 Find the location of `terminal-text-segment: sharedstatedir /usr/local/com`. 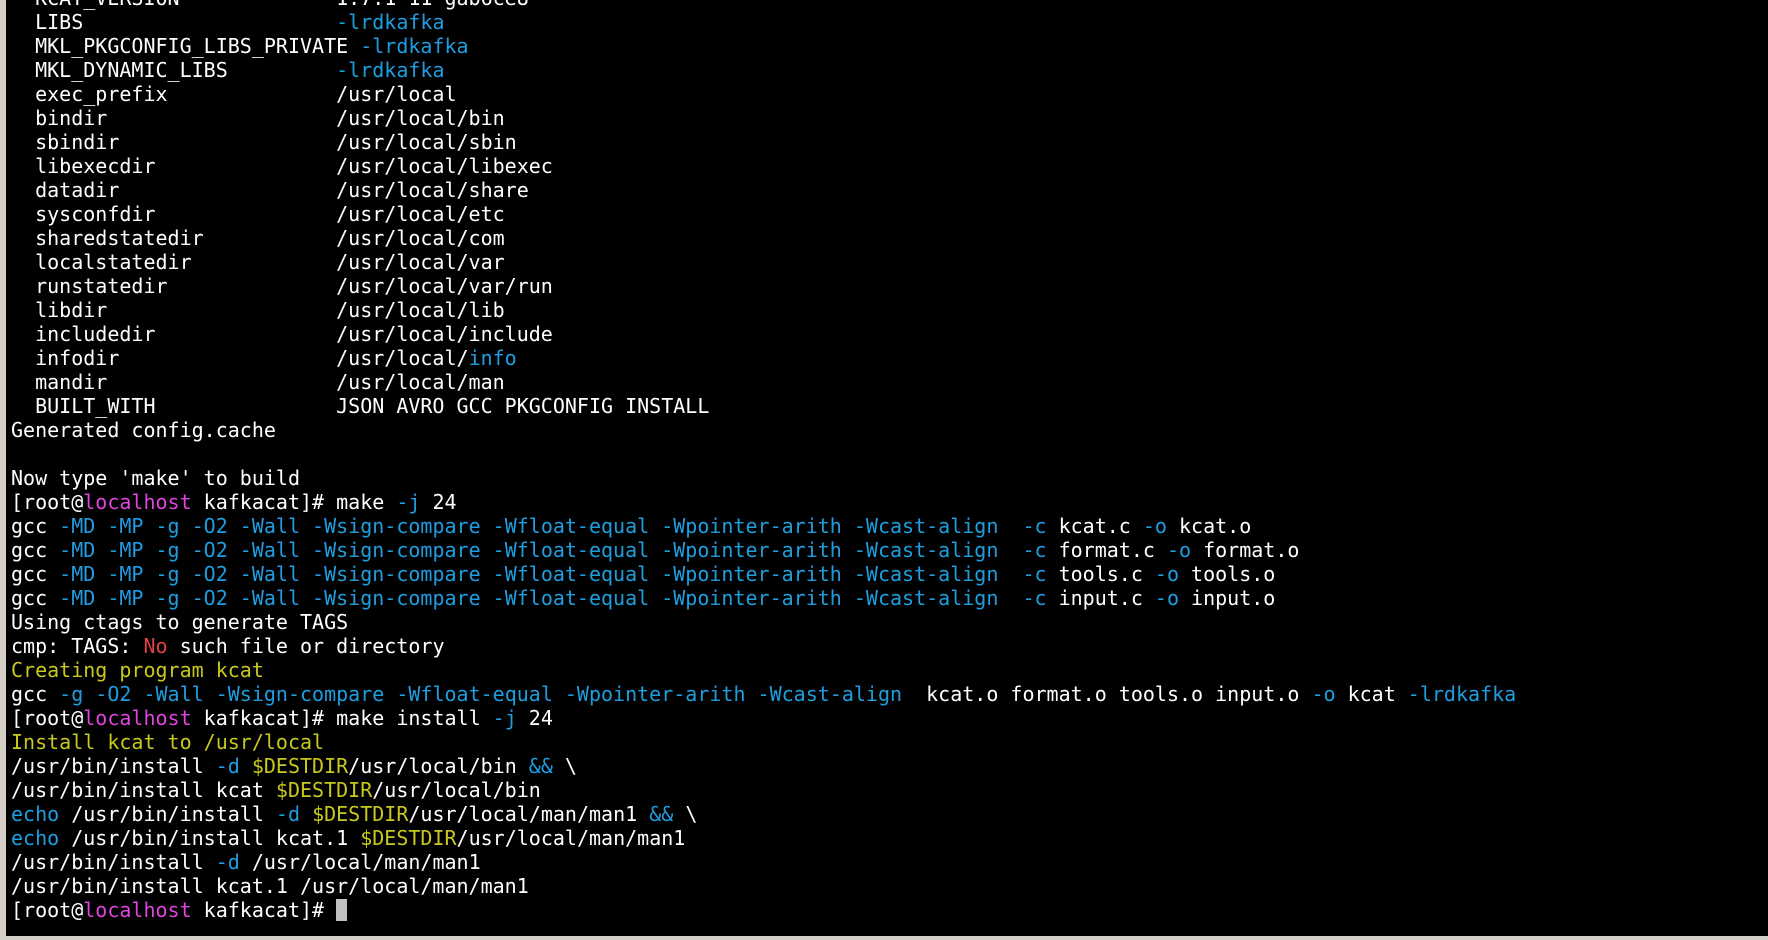

terminal-text-segment: sharedstatedir /usr/local/com is located at coordinates (258, 238).